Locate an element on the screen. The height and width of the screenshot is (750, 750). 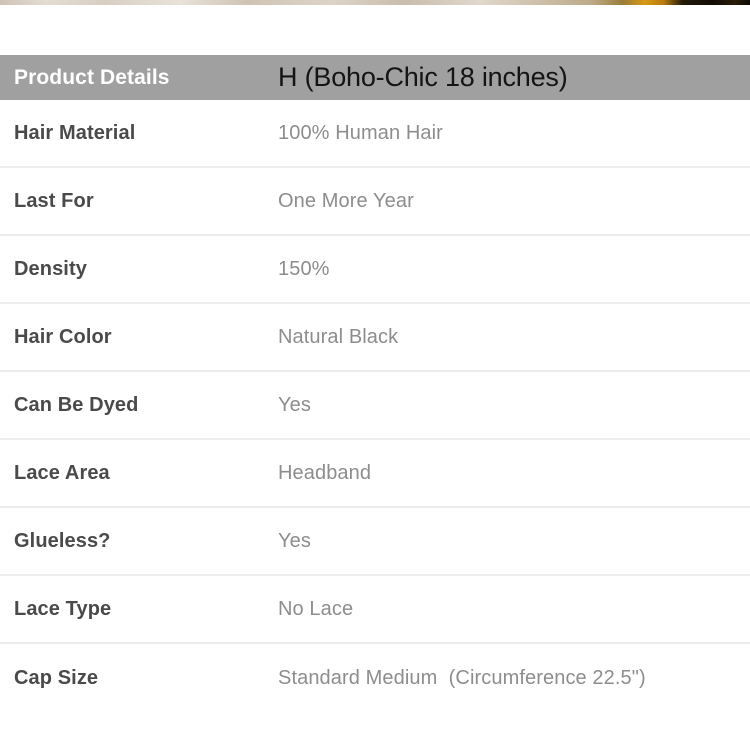
row-label: Density is located at coordinates (50, 269).